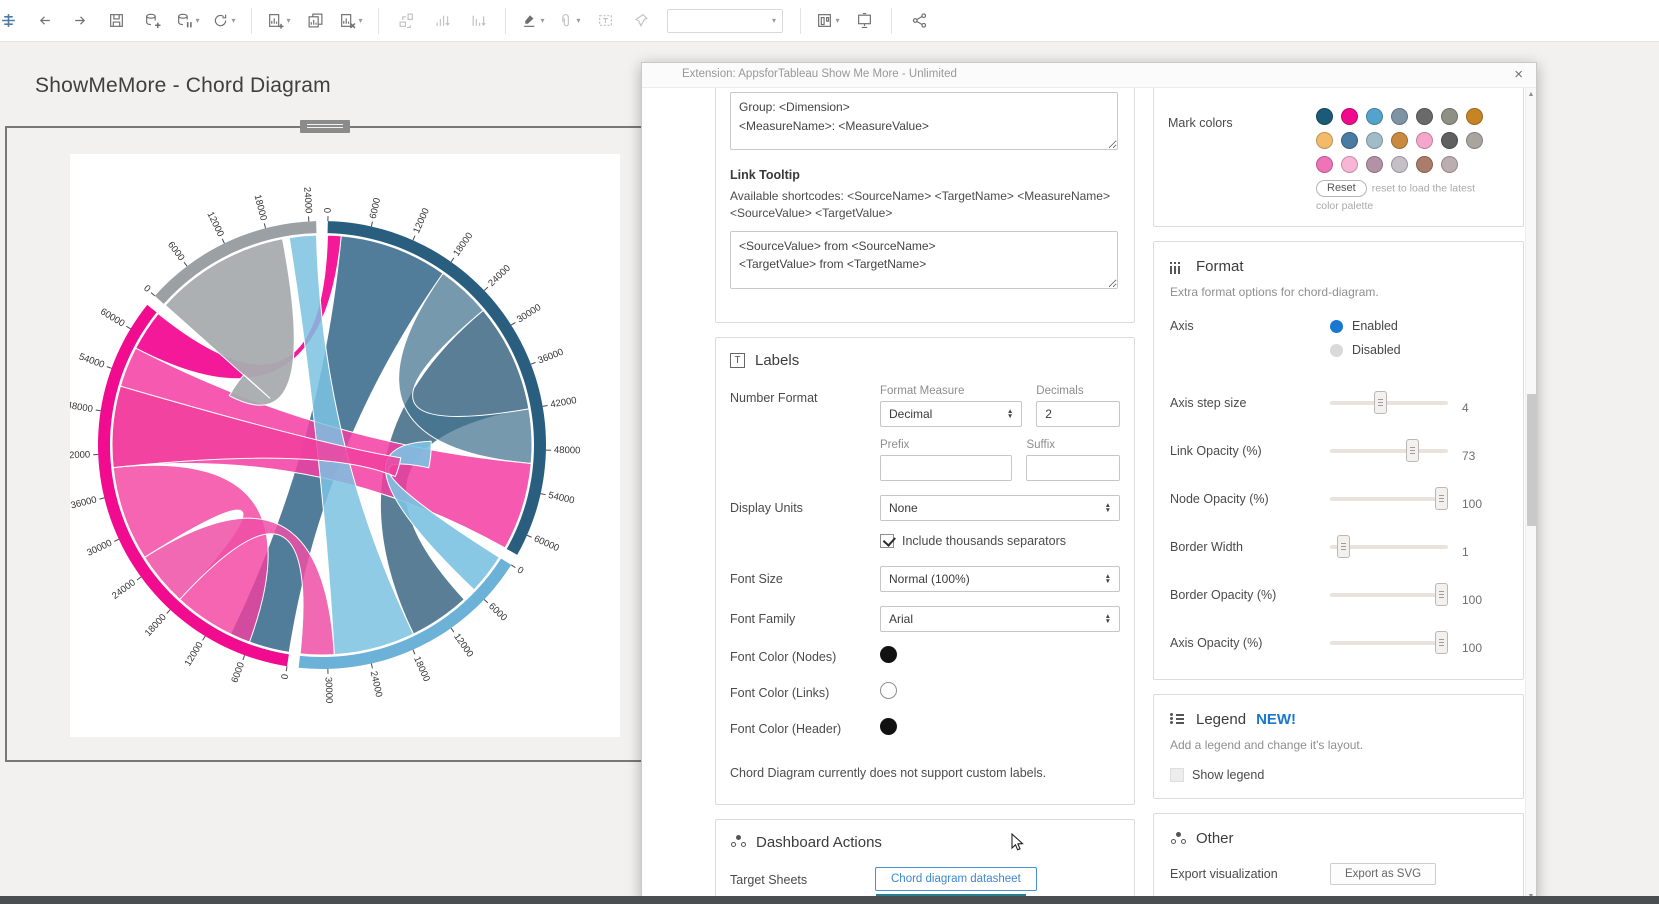  Describe the element at coordinates (1383, 874) in the screenshot. I see `export-svg-button: Export as SVG` at that location.